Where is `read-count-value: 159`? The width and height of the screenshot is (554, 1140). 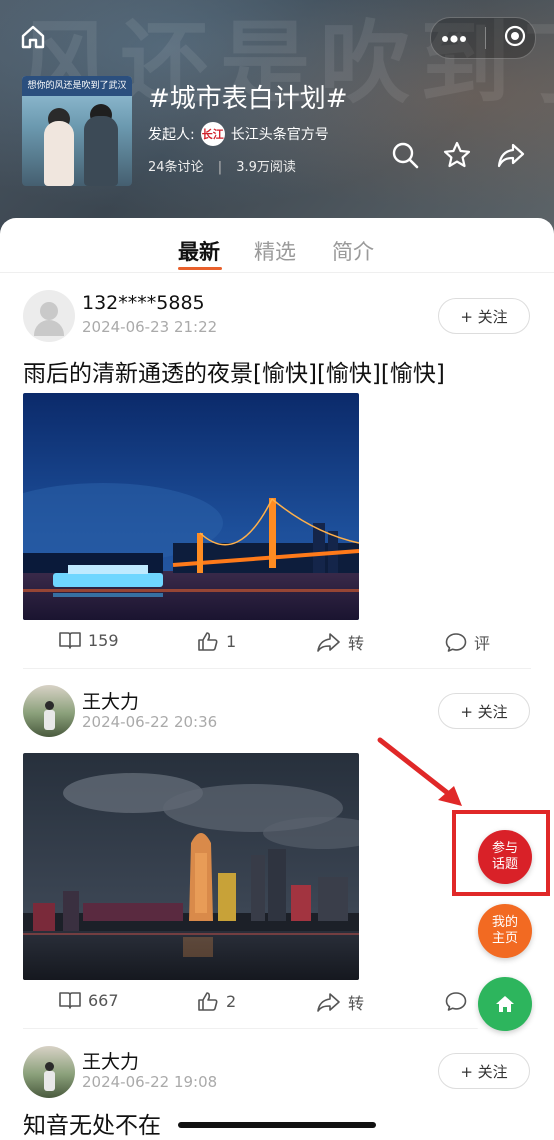 read-count-value: 159 is located at coordinates (103, 640).